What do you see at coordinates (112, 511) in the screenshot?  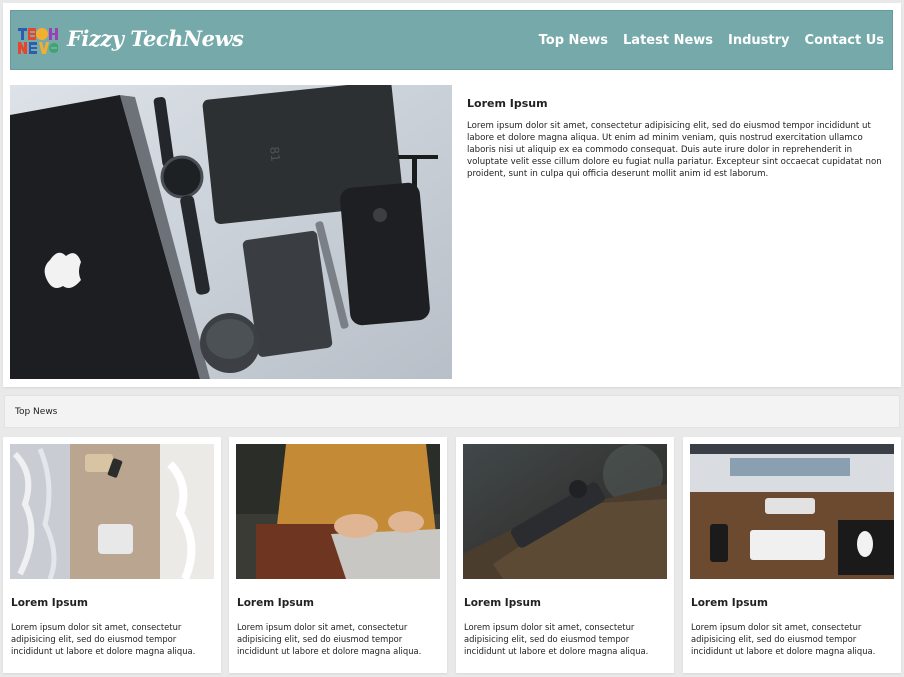 I see `card-image-bedroom` at bounding box center [112, 511].